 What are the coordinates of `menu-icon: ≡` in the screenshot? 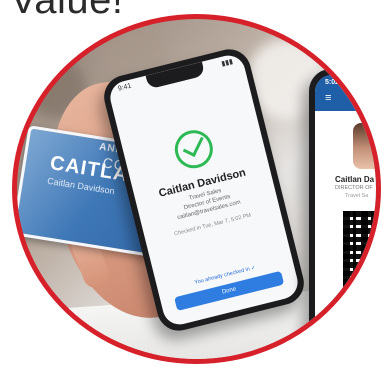 It's located at (328, 98).